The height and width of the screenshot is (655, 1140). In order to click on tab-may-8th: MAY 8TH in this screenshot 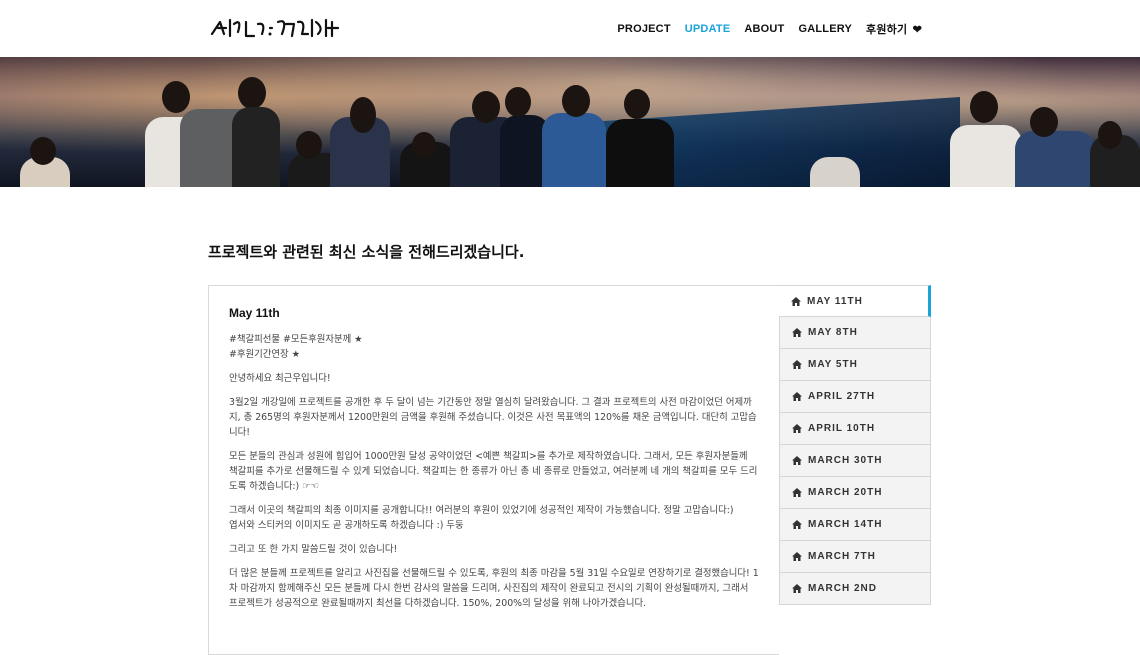, I will do `click(855, 333)`.